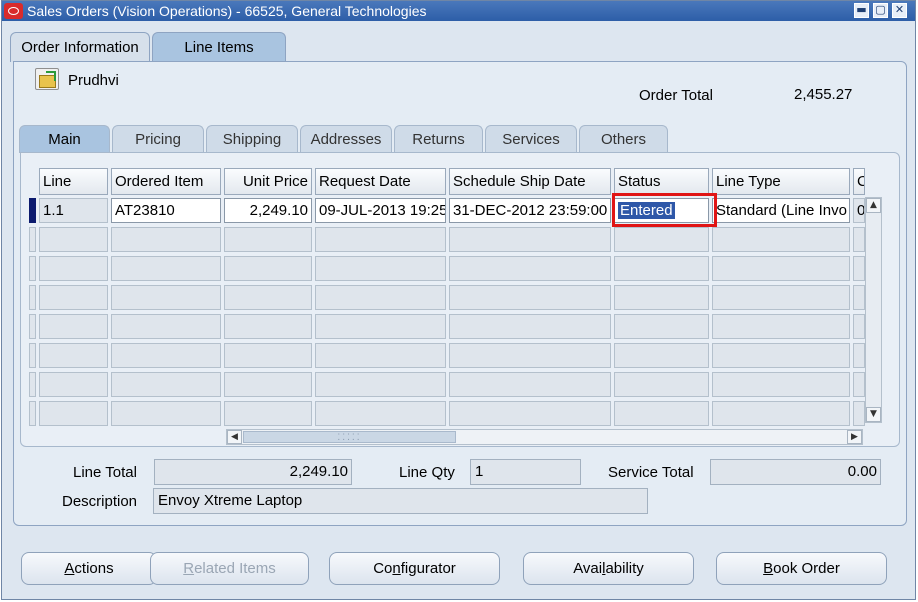 The height and width of the screenshot is (602, 918). I want to click on cell-line: 1.1, so click(73, 210).